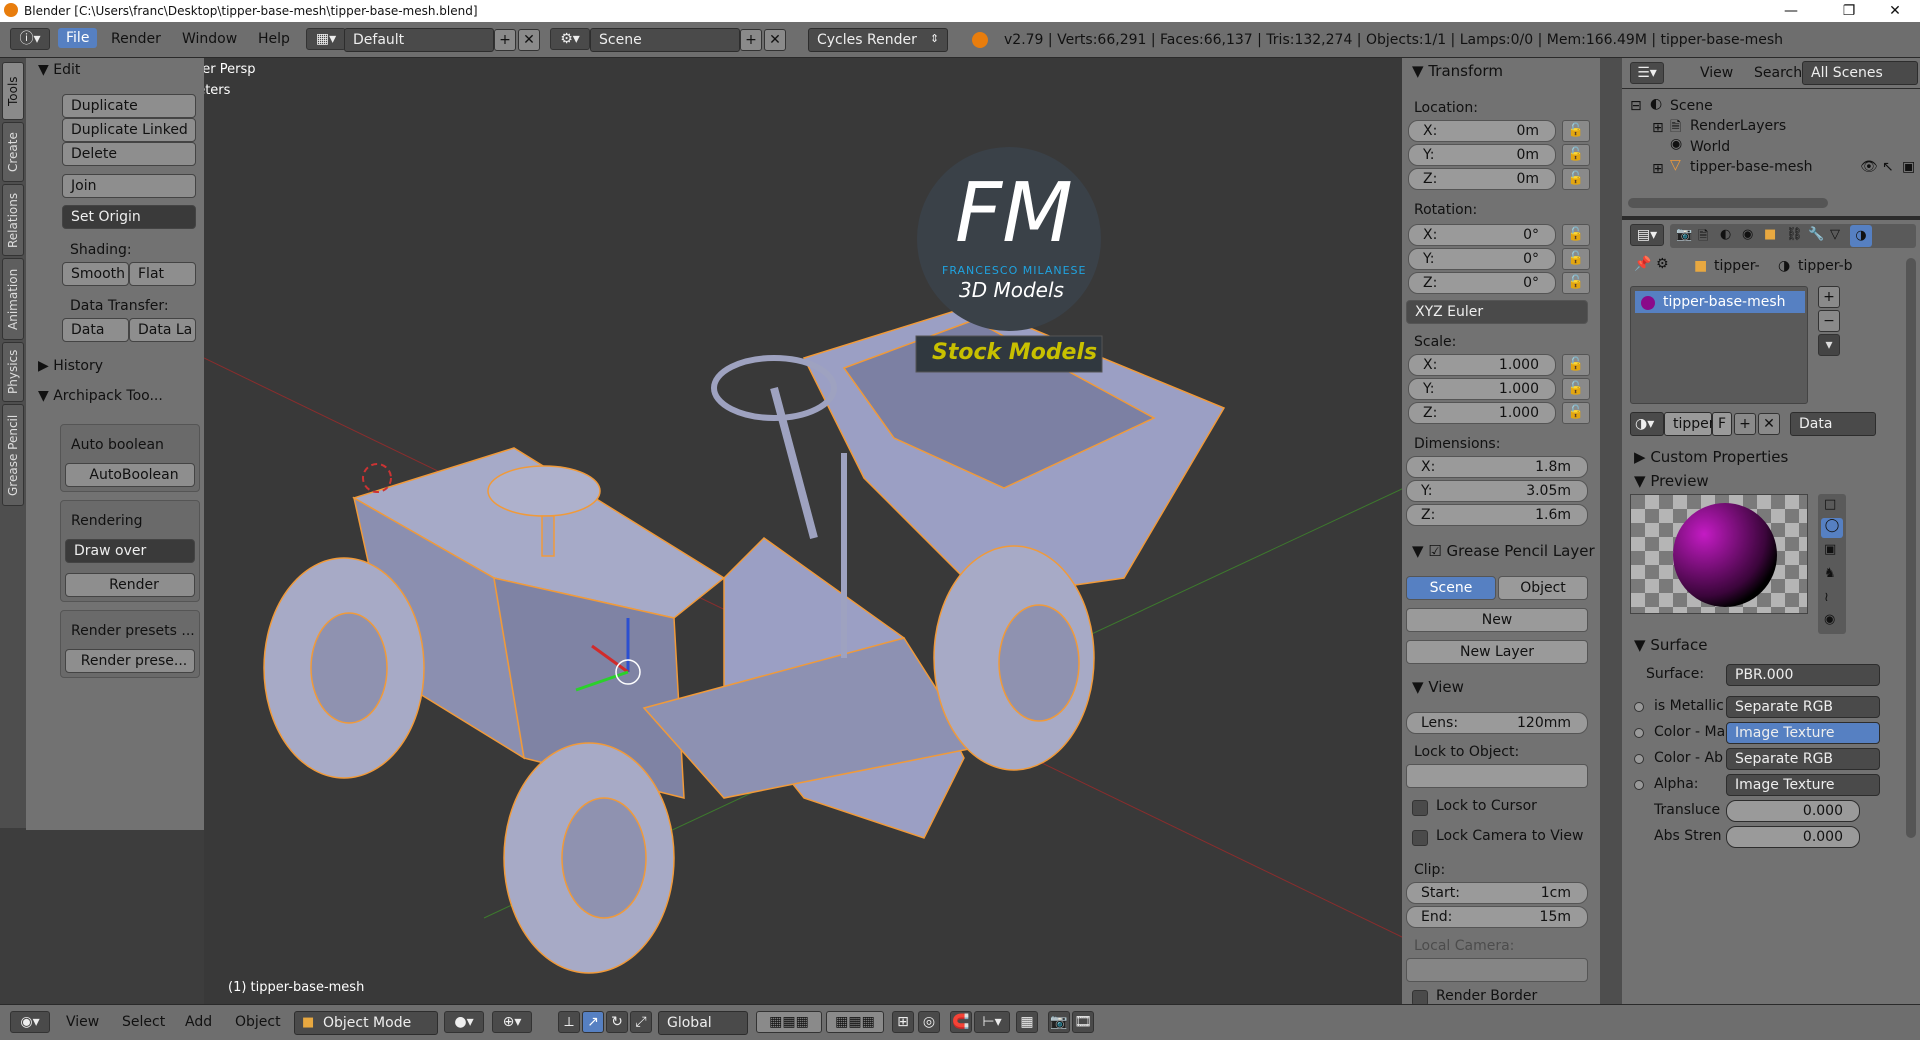 The height and width of the screenshot is (1040, 1920). What do you see at coordinates (1794, 234) in the screenshot?
I see `constraints-tab-icon: ⛓` at bounding box center [1794, 234].